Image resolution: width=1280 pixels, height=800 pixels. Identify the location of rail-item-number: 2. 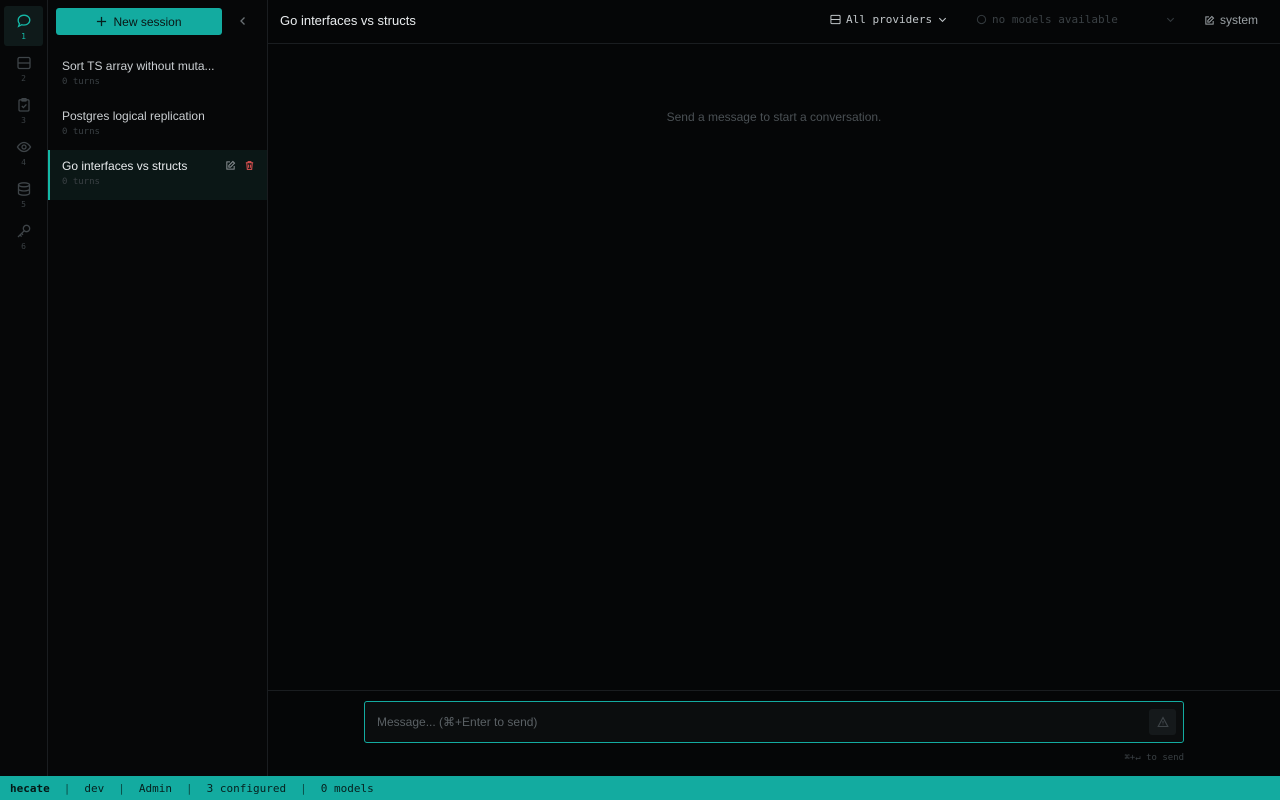
(23, 78).